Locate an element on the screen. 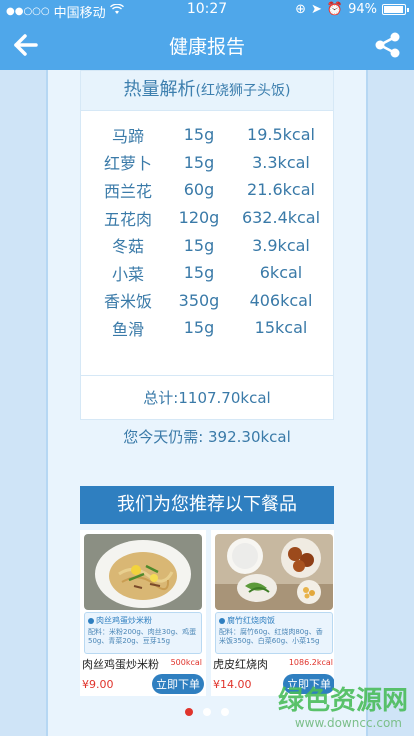 This screenshot has width=414, height=736. meal-tag: 腐竹红烧肉饭 is located at coordinates (251, 620).